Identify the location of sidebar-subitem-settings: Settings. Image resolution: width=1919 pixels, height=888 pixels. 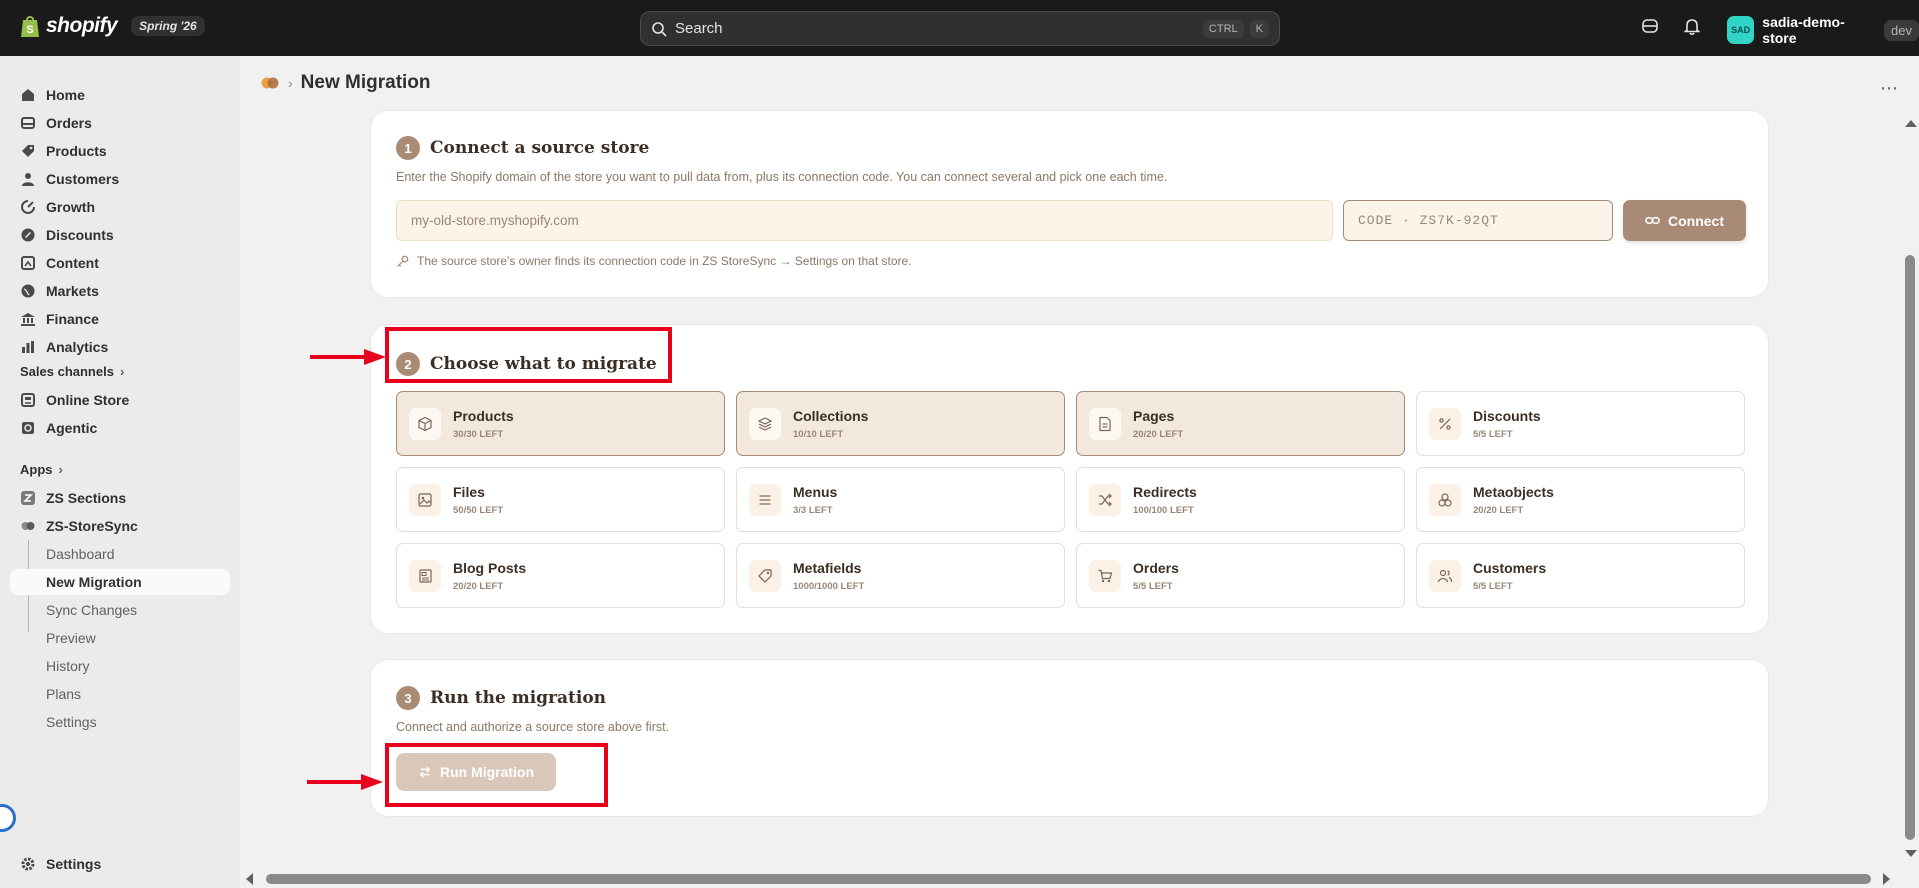
(120, 722).